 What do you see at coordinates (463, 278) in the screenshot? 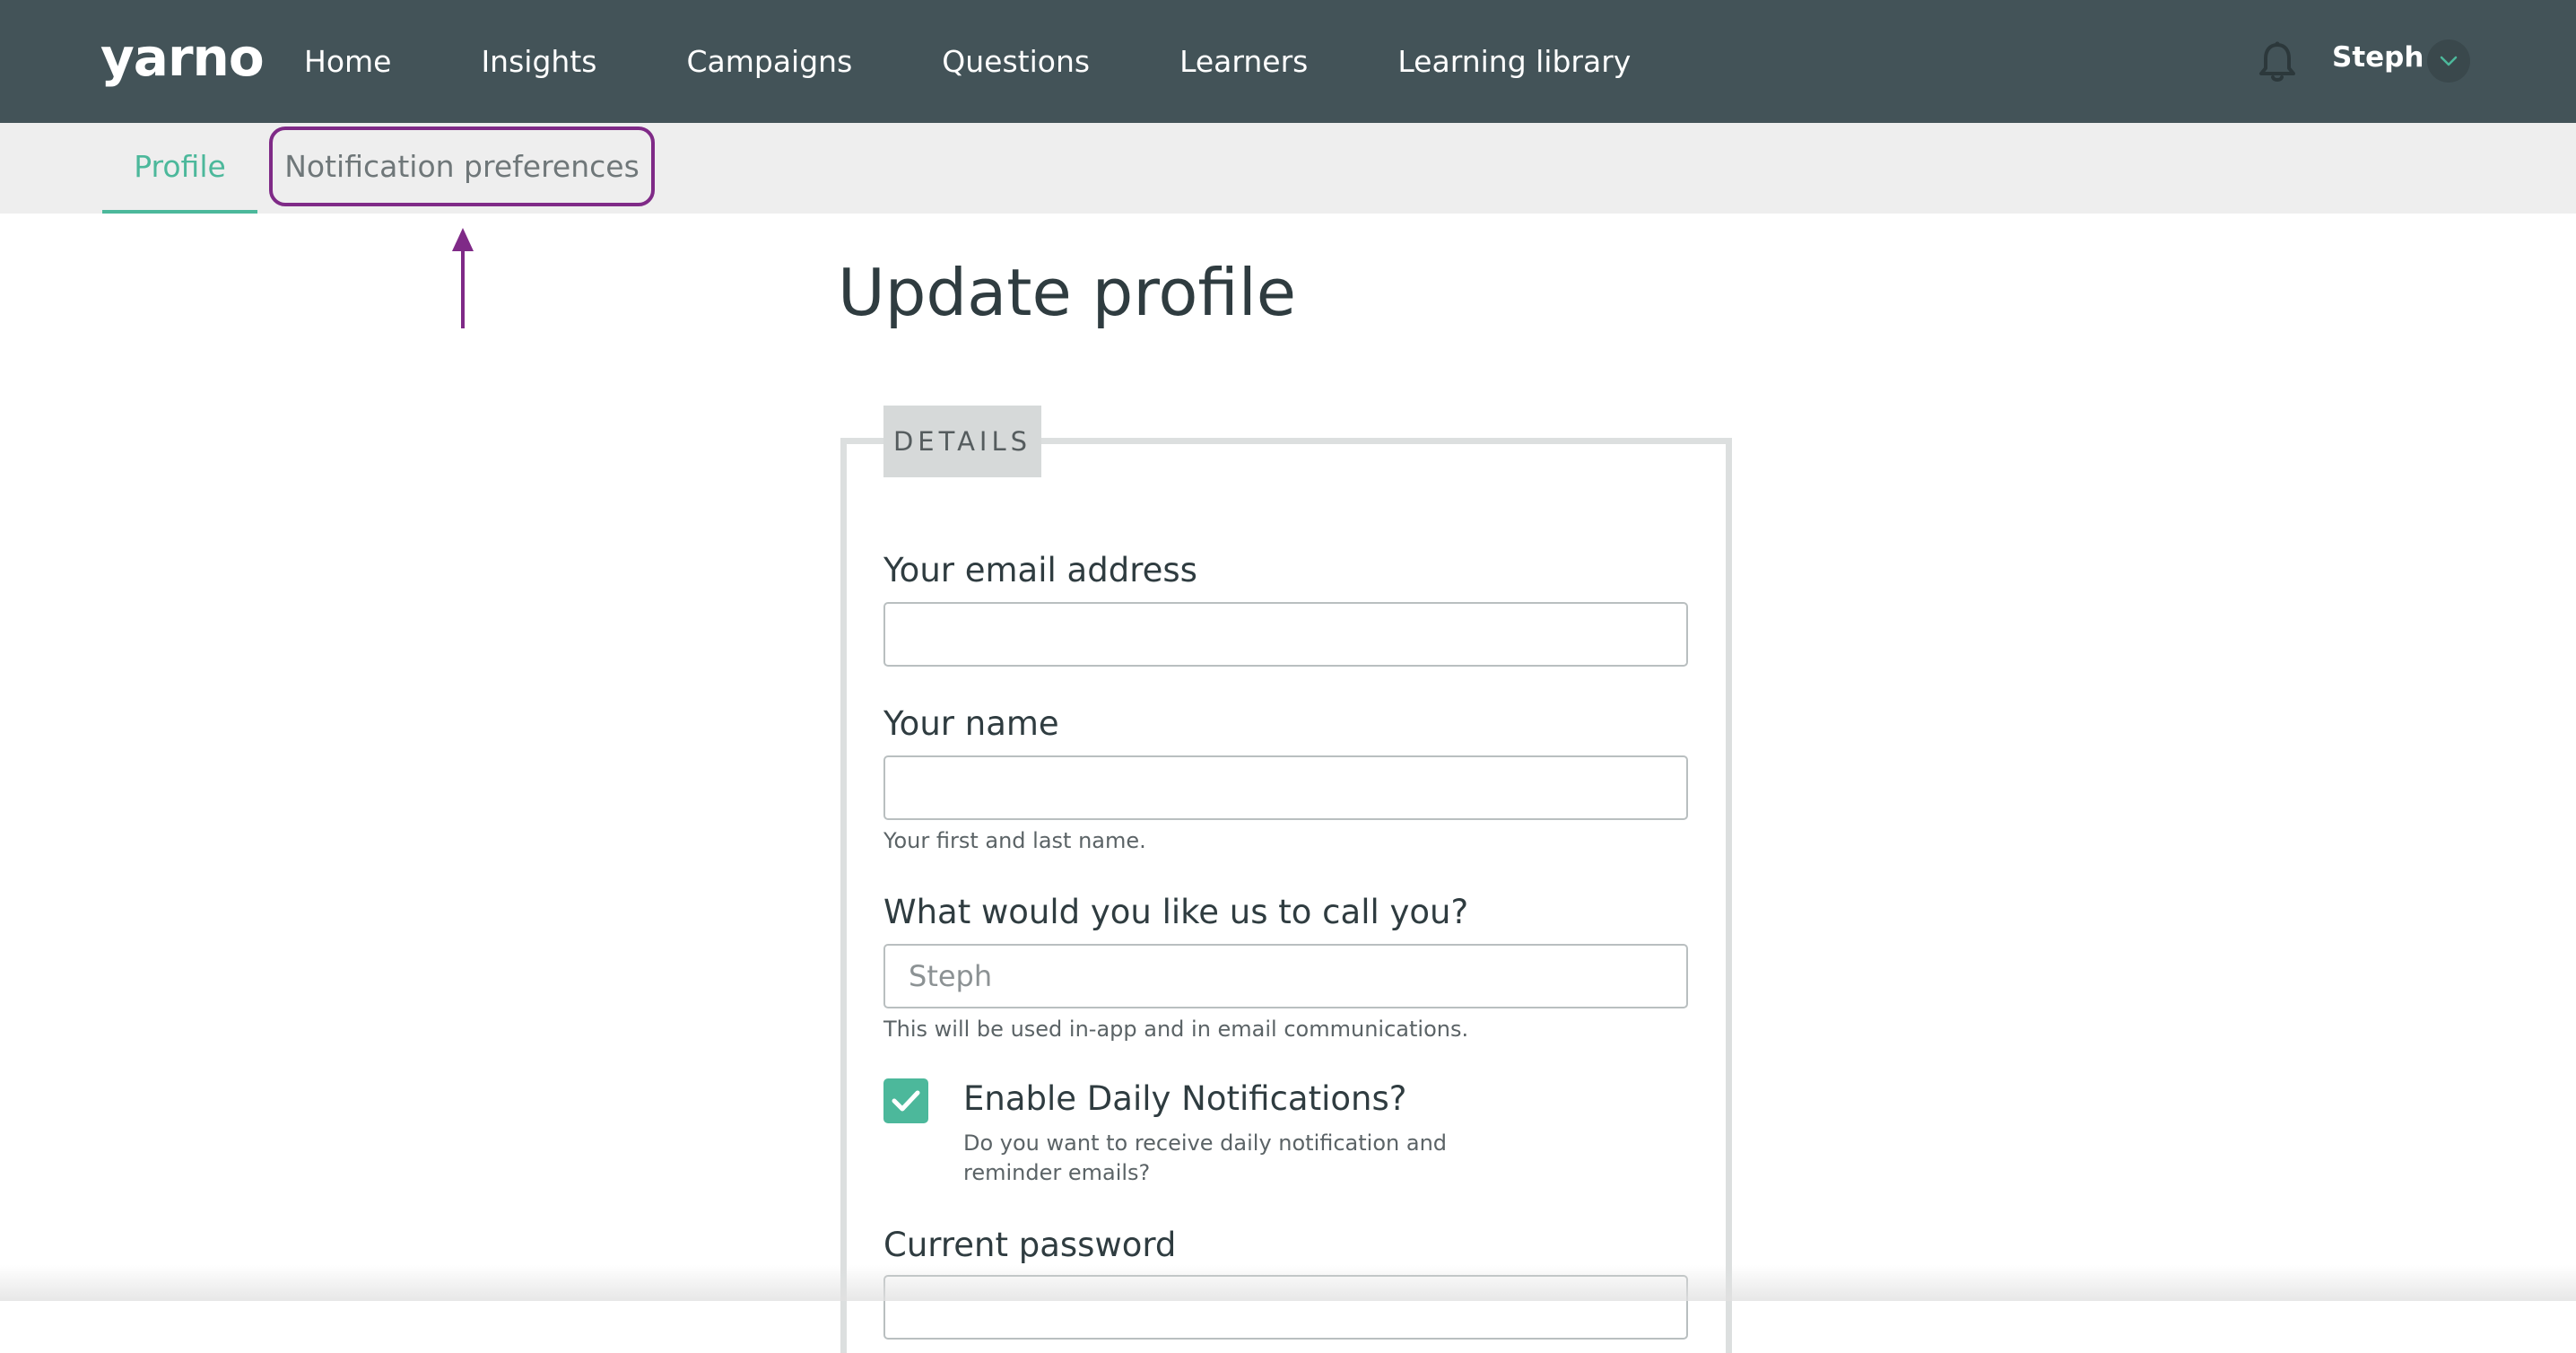
I see `arrow-up-icon` at bounding box center [463, 278].